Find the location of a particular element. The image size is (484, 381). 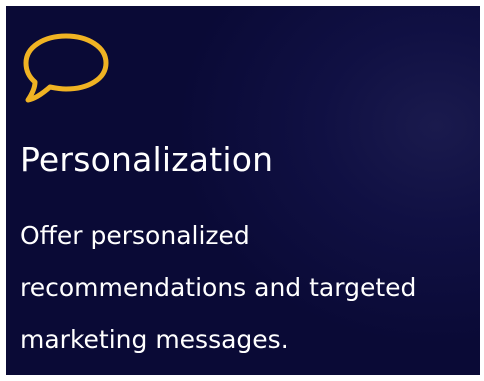

speech-bubble-icon is located at coordinates (66, 68).